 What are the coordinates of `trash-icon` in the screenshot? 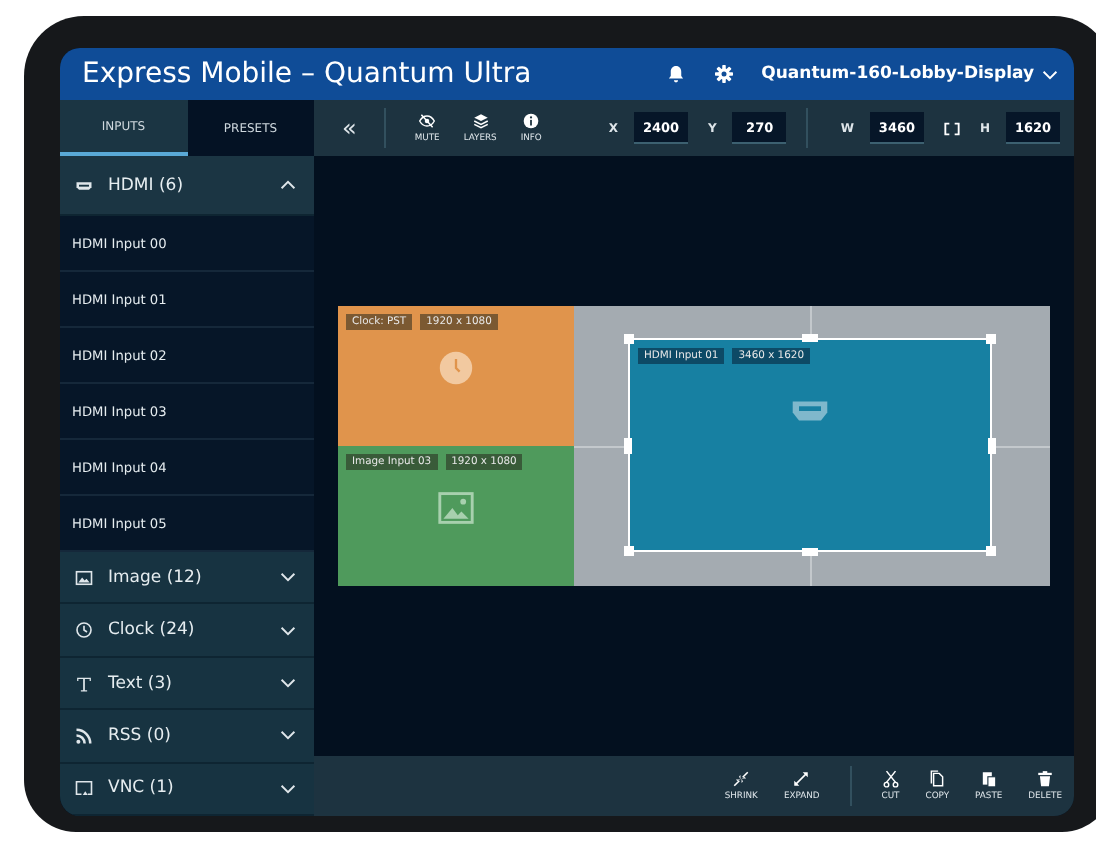 It's located at (1045, 779).